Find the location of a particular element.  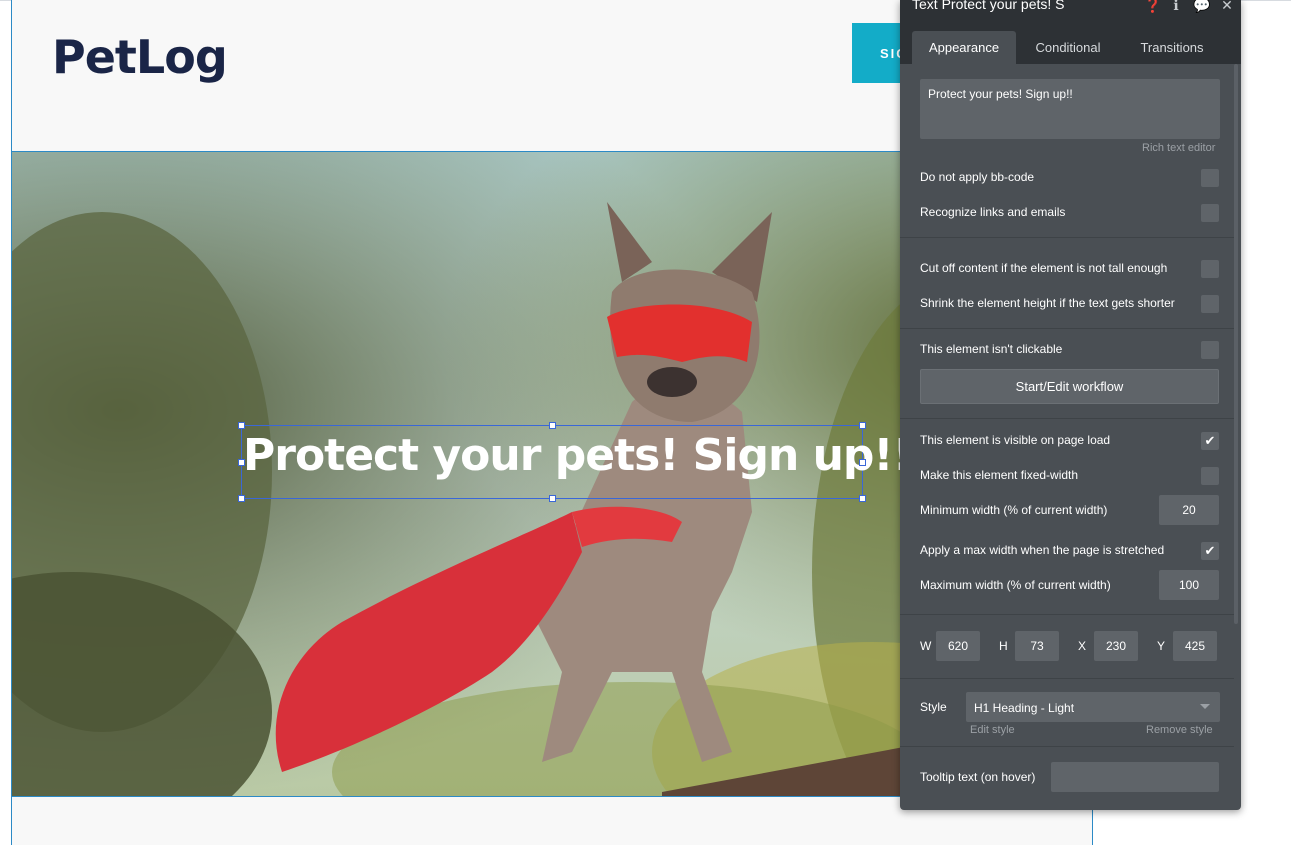

tab-transitions: Transitions is located at coordinates (1172, 47).